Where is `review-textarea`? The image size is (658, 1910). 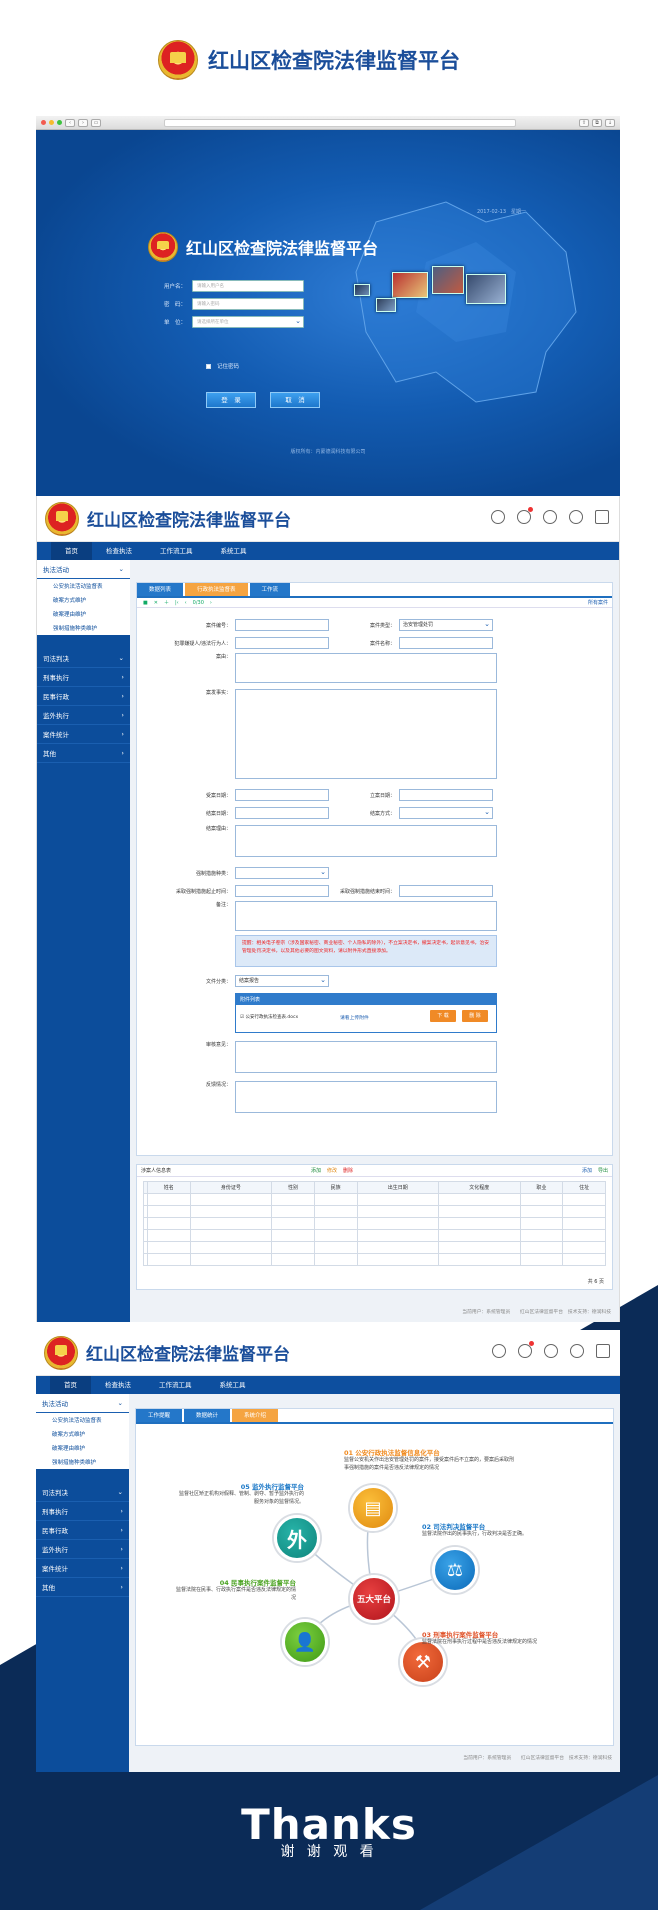 review-textarea is located at coordinates (366, 1057).